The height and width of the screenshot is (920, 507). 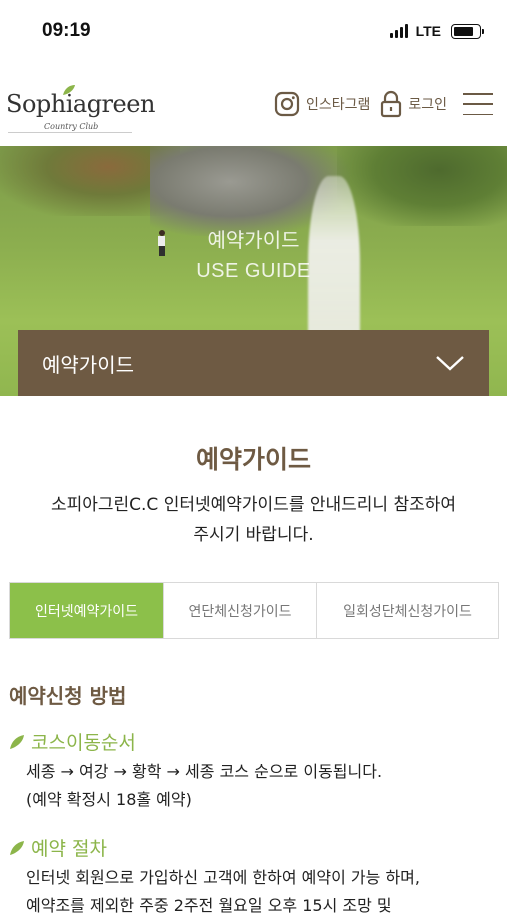 What do you see at coordinates (109, 799) in the screenshot?
I see `course-order-line-2: (예약 확정시 18홀 예약)` at bounding box center [109, 799].